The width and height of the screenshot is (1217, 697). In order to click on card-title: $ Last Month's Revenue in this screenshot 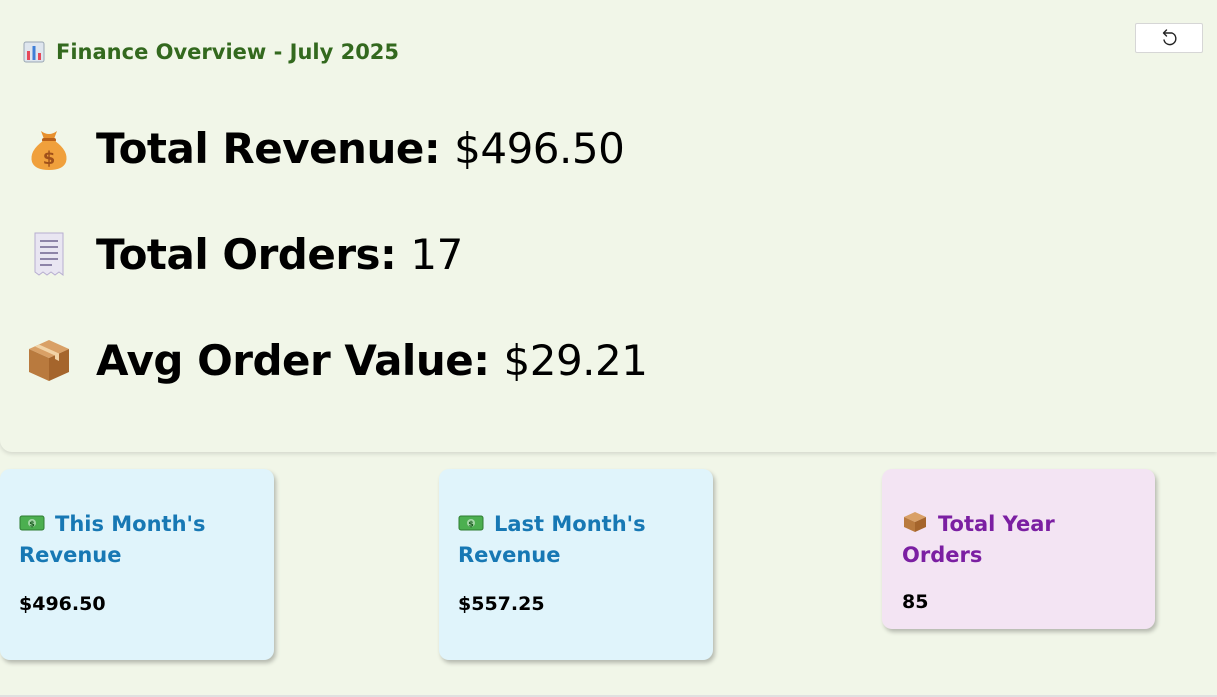, I will do `click(576, 540)`.